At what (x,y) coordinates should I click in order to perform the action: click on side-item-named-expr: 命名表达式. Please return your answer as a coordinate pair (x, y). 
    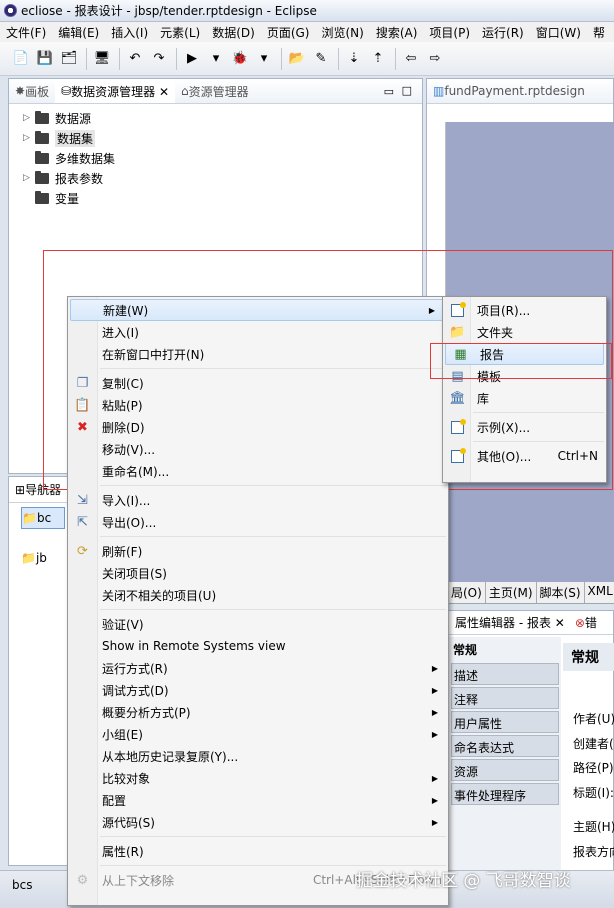
    Looking at the image, I should click on (505, 746).